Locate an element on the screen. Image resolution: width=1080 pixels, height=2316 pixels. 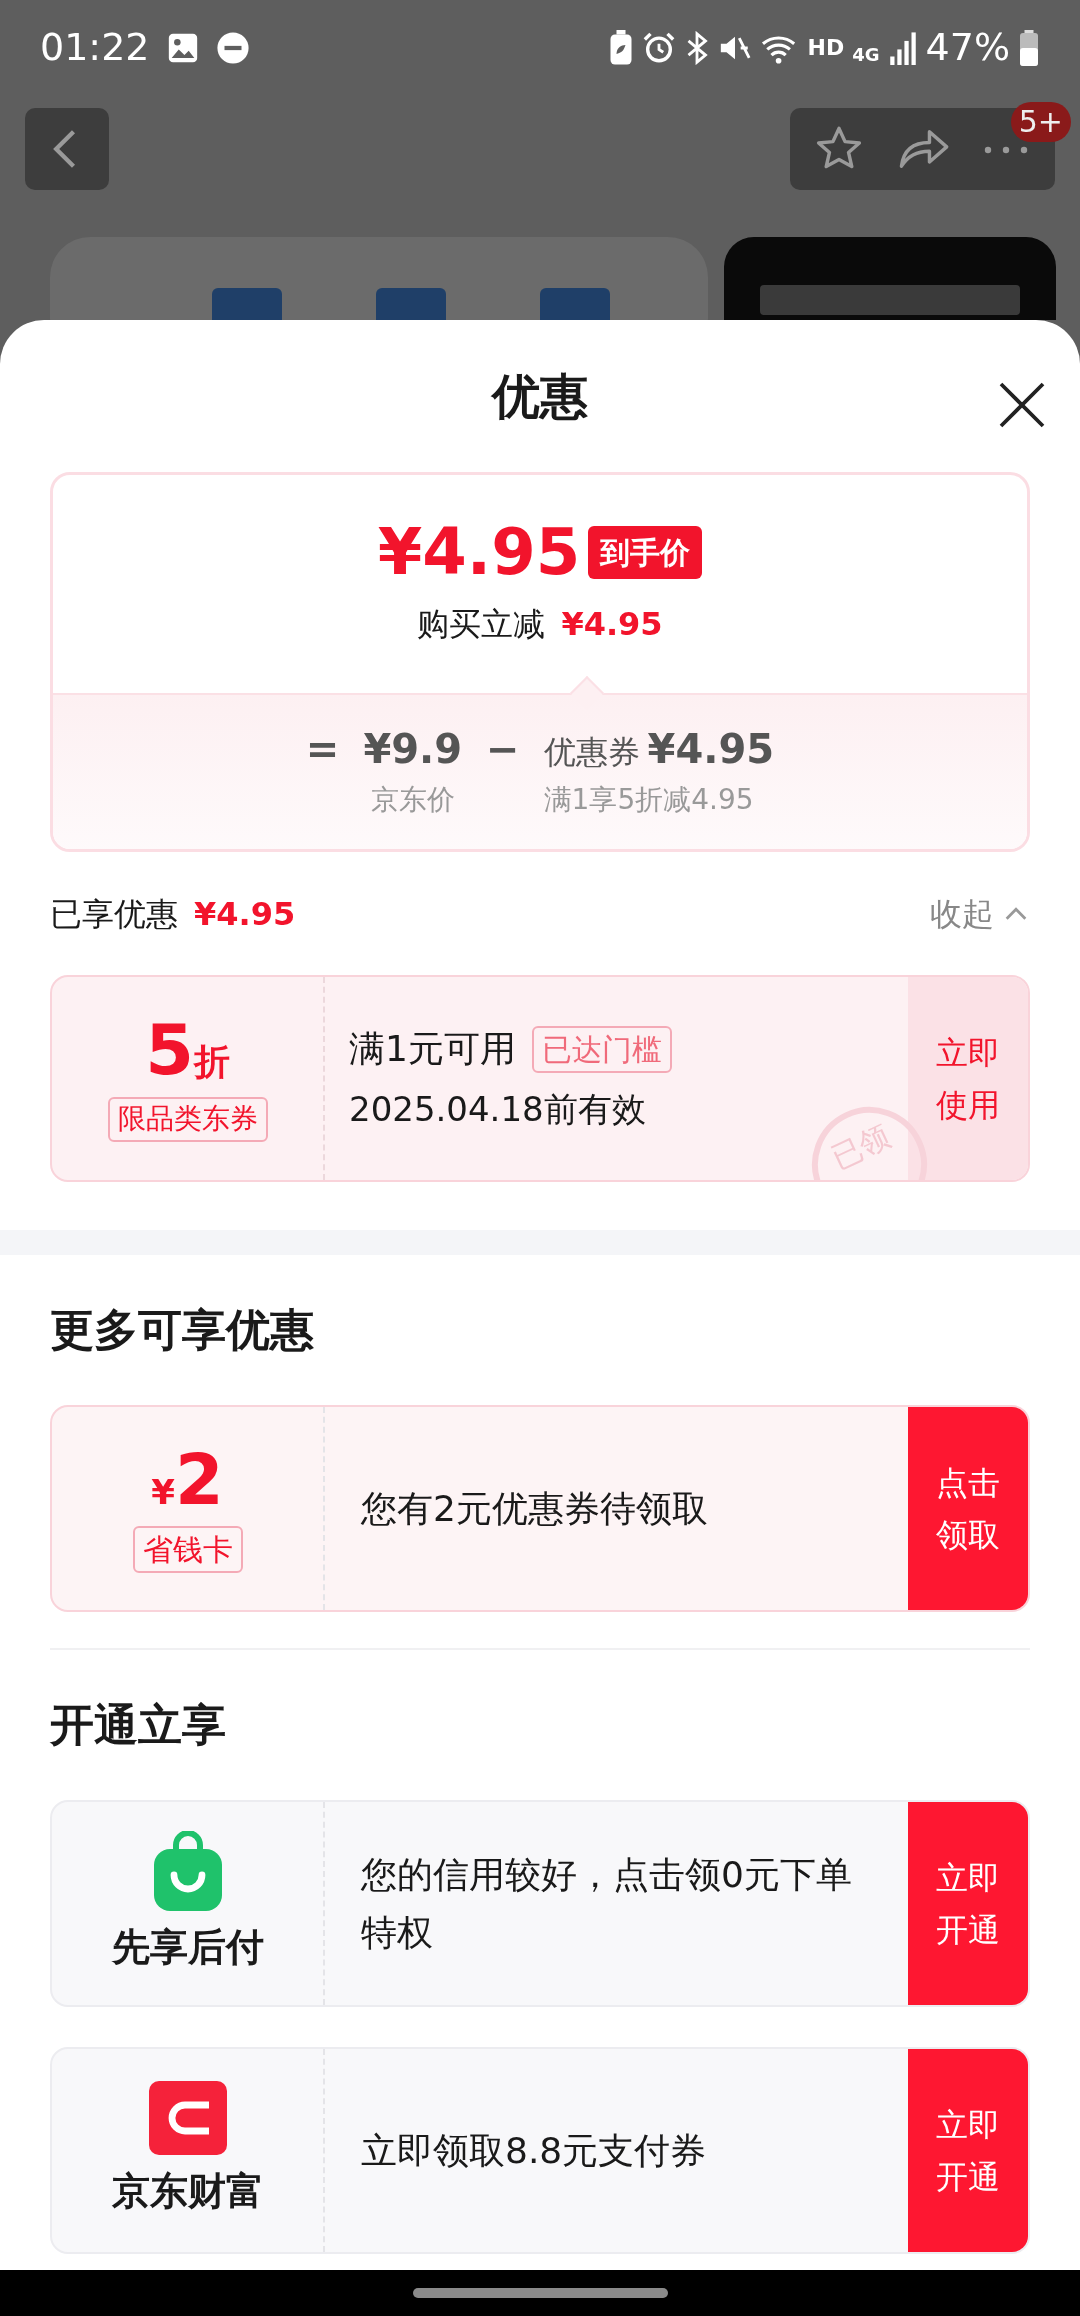
signal-icon is located at coordinates (902, 47).